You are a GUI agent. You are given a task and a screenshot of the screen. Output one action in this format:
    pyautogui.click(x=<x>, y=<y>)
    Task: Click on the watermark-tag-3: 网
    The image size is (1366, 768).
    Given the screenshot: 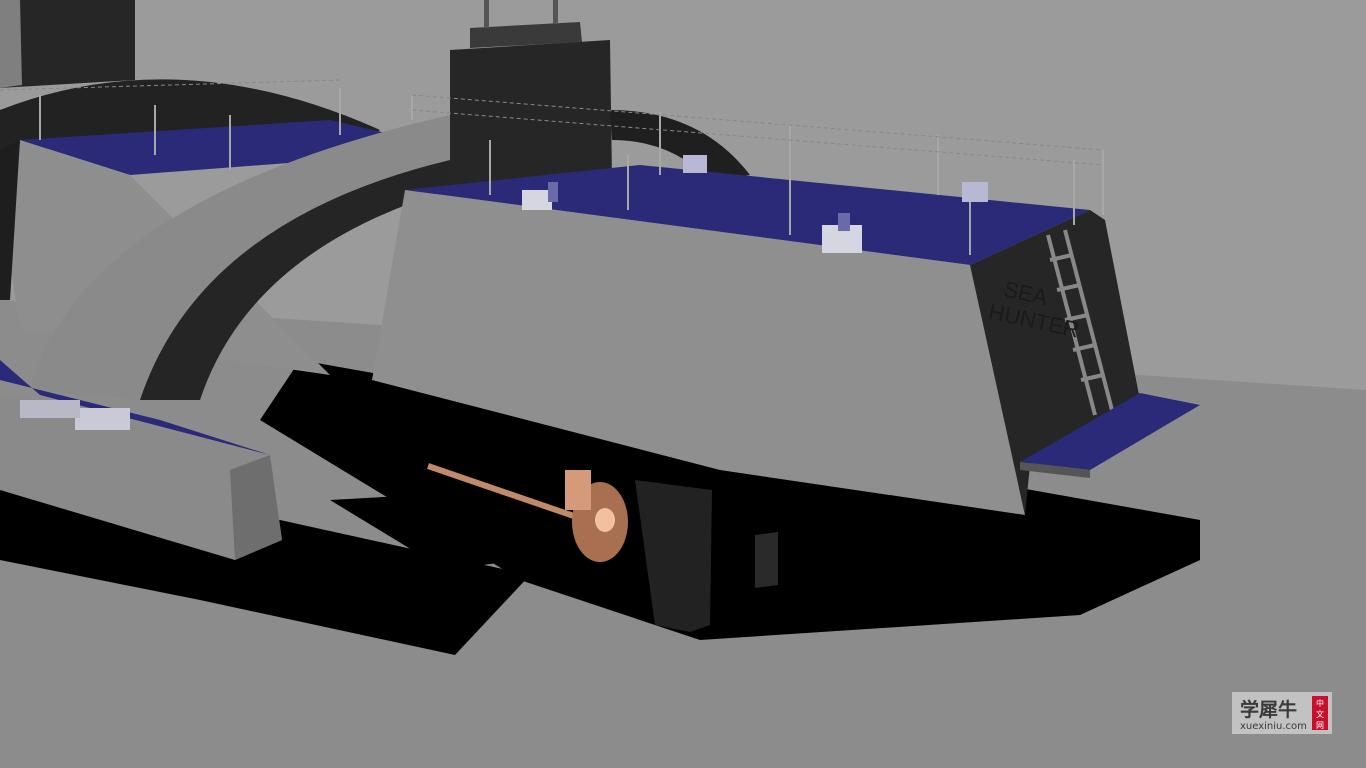 What is the action you would take?
    pyautogui.click(x=1320, y=725)
    